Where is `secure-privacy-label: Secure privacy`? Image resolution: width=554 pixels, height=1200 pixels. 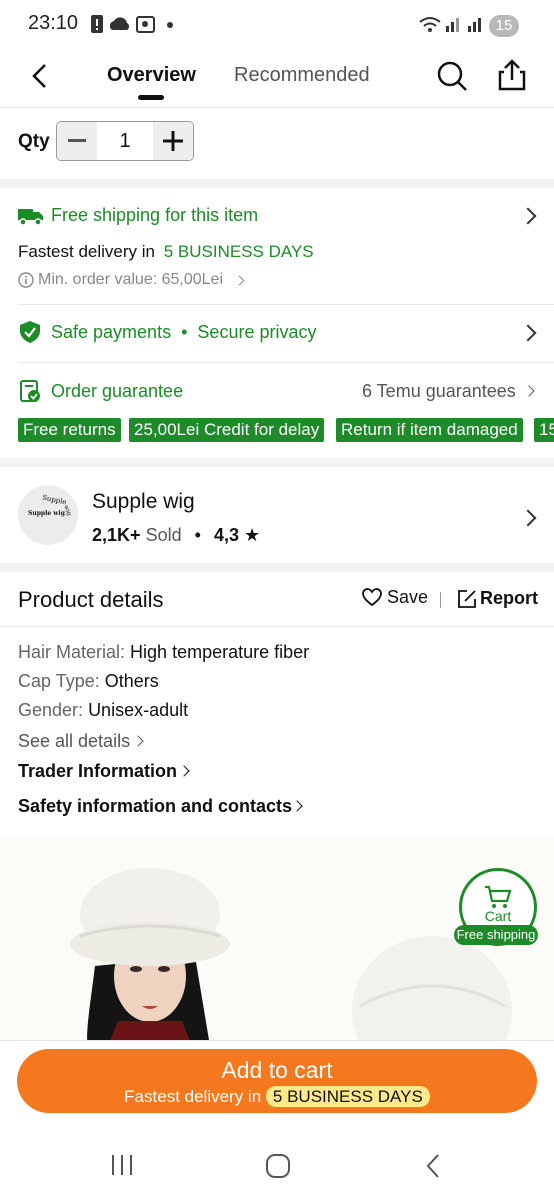
secure-privacy-label: Secure privacy is located at coordinates (257, 332).